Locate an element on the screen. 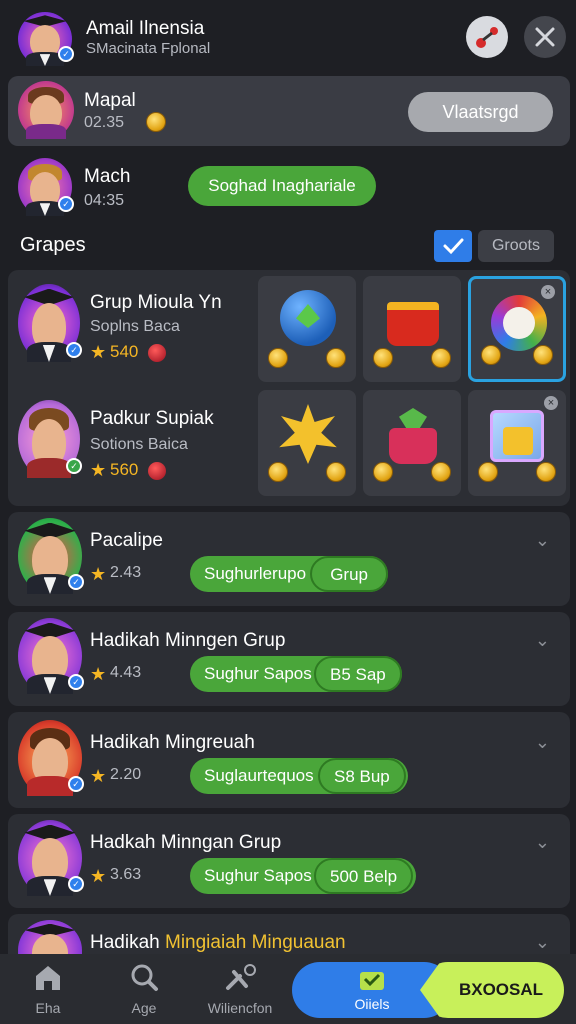 This screenshot has width=576, height=1024. section-filter-button: Groots is located at coordinates (516, 246).